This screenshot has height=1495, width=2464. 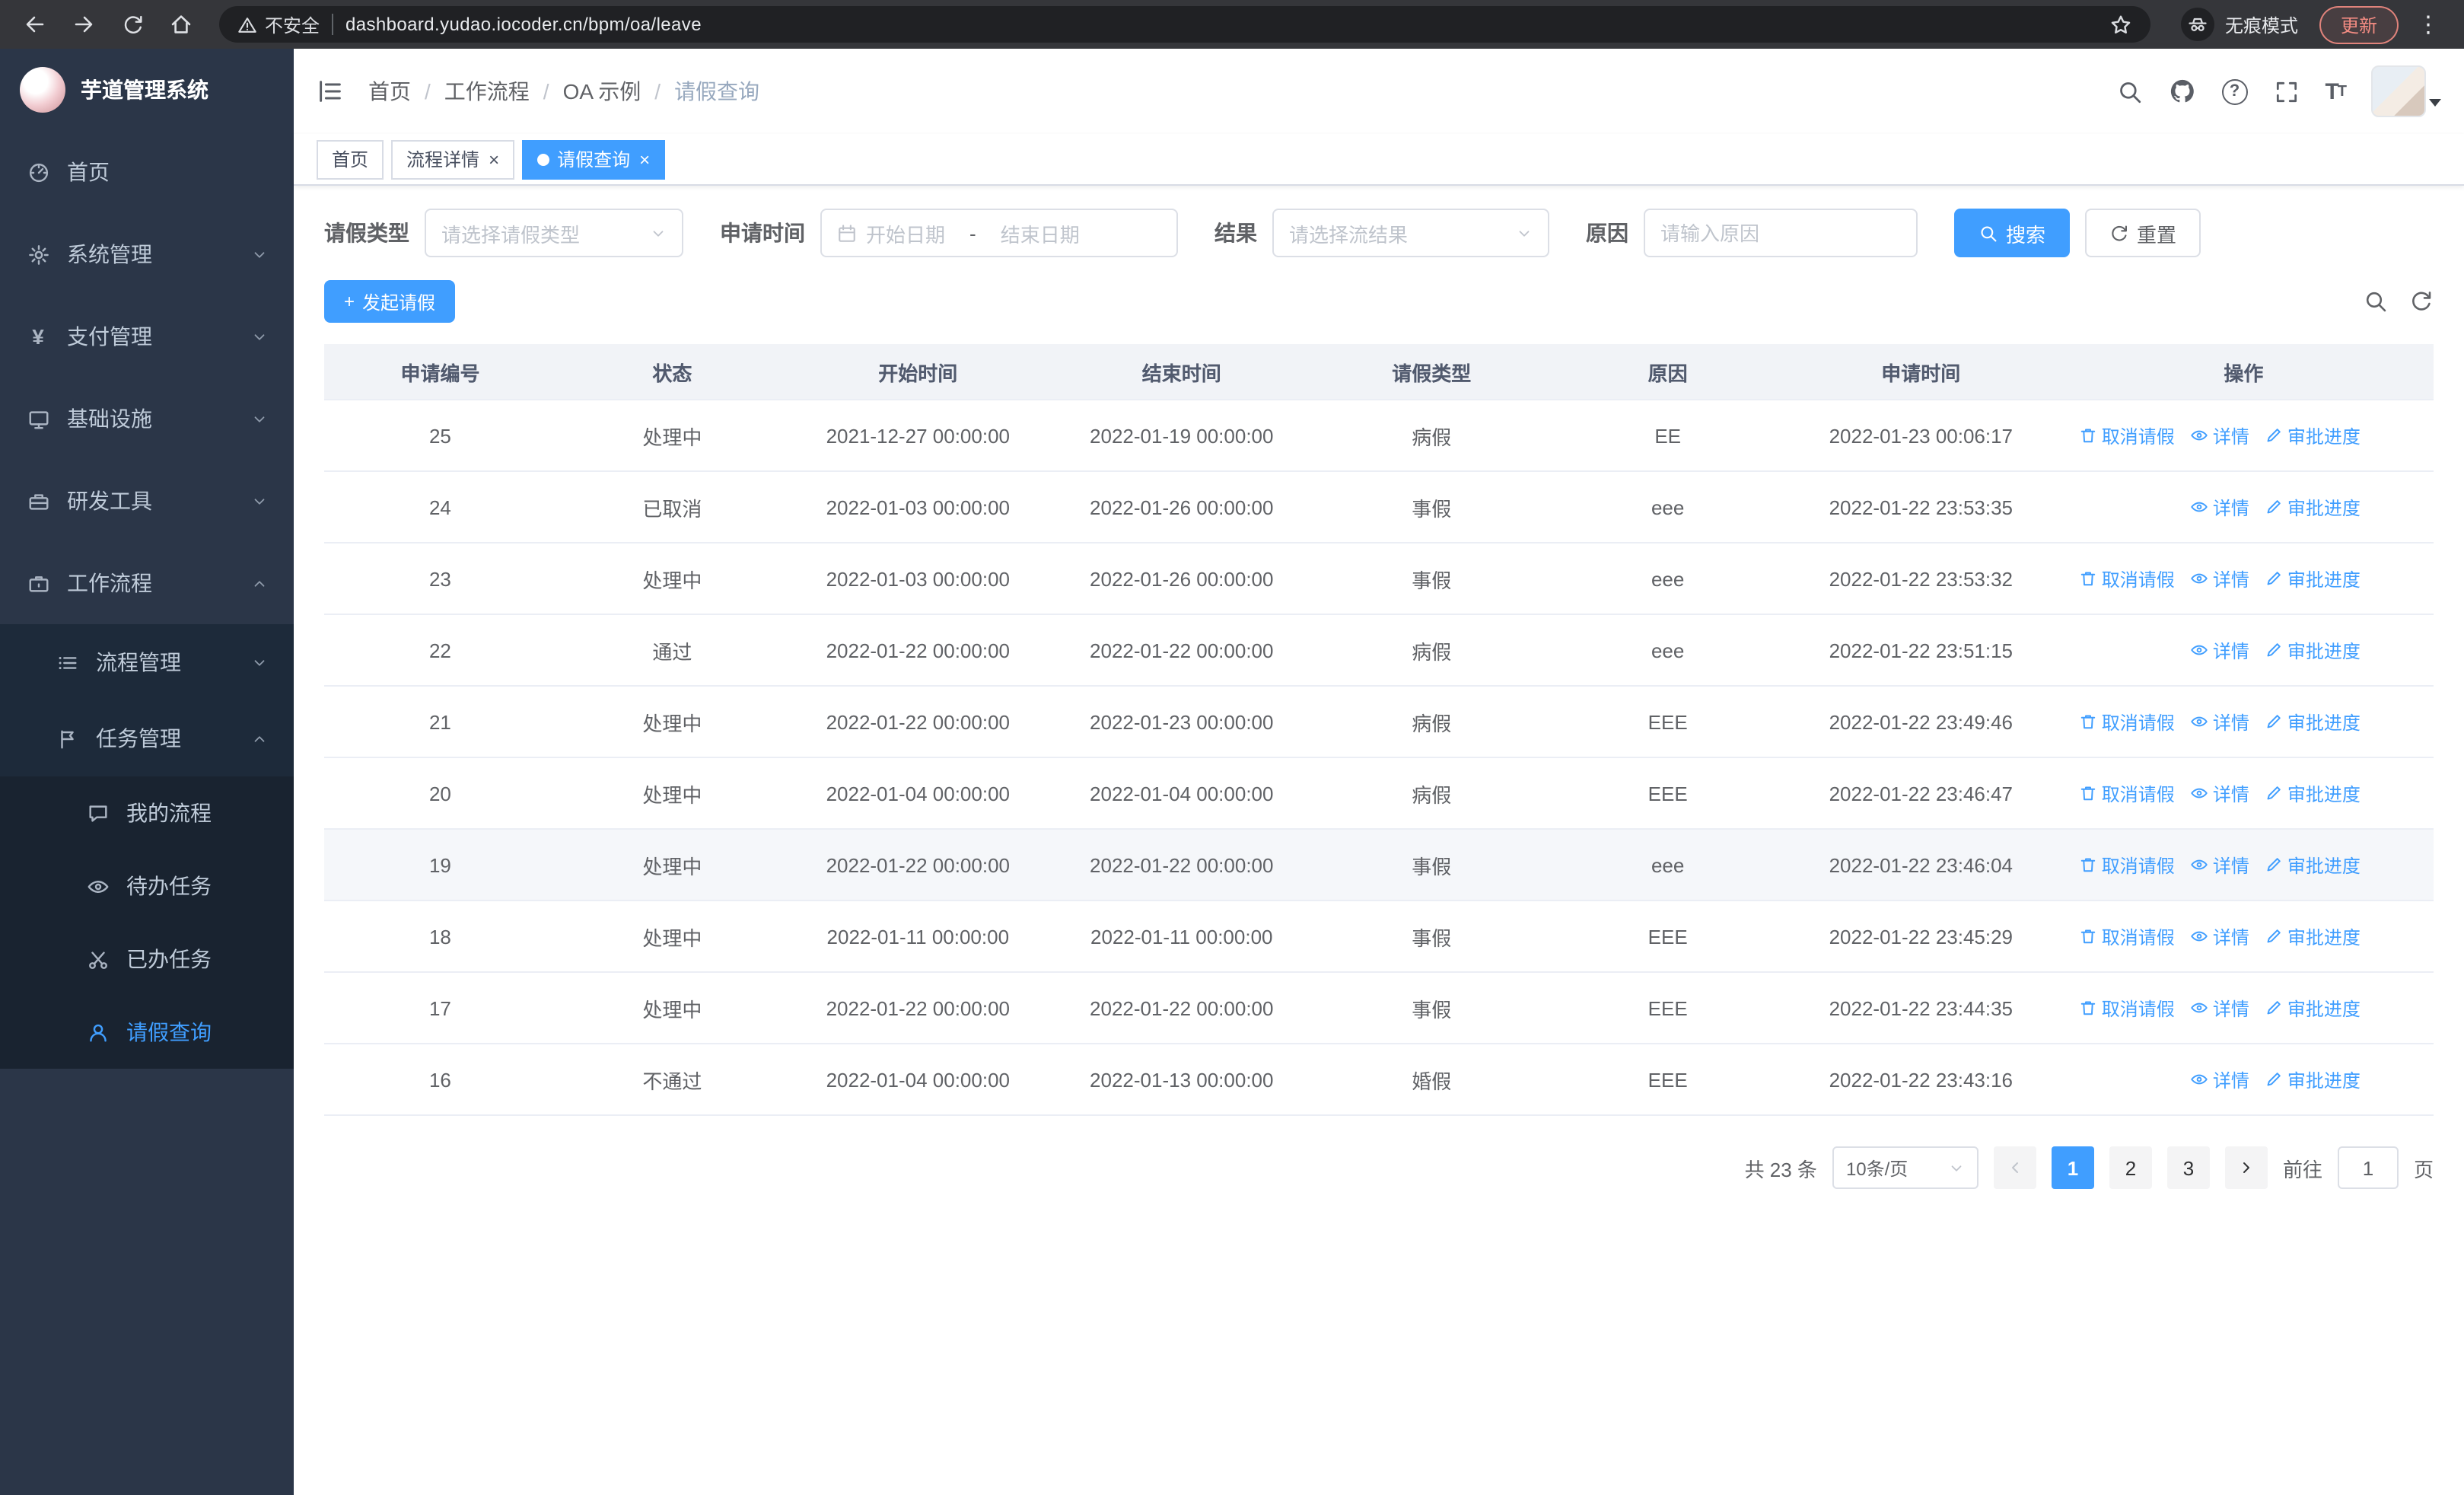 What do you see at coordinates (918, 1008) in the screenshot?
I see `cell-start: 2022-01-22 00:00:00` at bounding box center [918, 1008].